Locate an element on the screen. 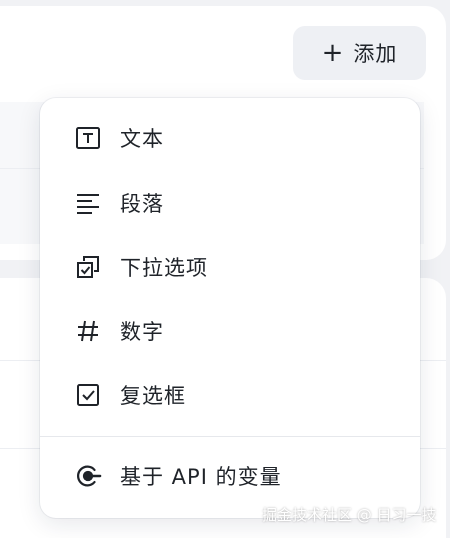 This screenshot has height=538, width=450. menu-item-text: 文本 is located at coordinates (230, 138).